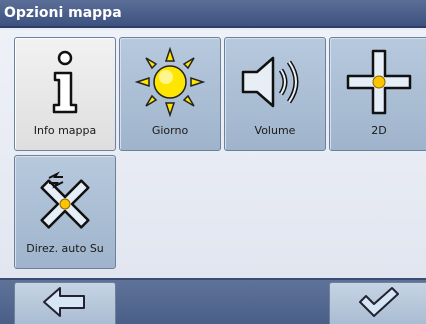  I want to click on tile-label: Volume, so click(275, 130).